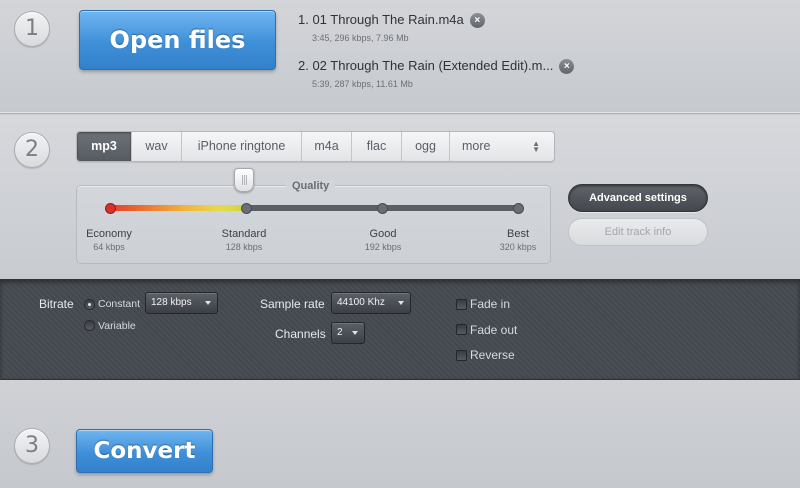  Describe the element at coordinates (313, 224) in the screenshot. I see `quality-slider-box` at that location.